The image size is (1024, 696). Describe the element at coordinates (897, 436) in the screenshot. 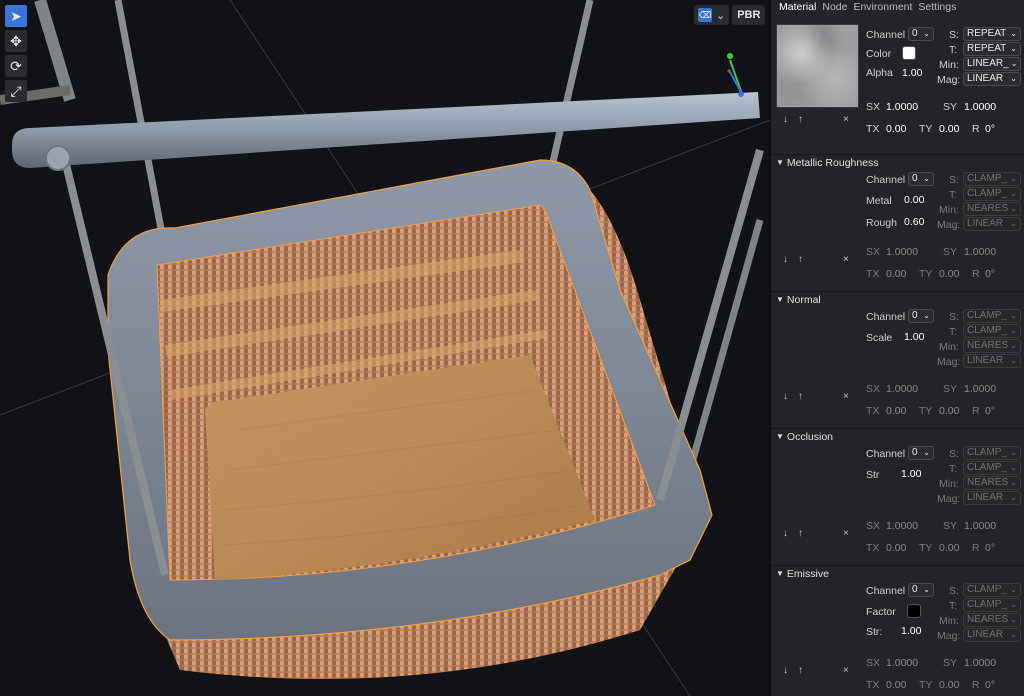

I see `section-header-occlusion: ▼ Occlusion` at that location.